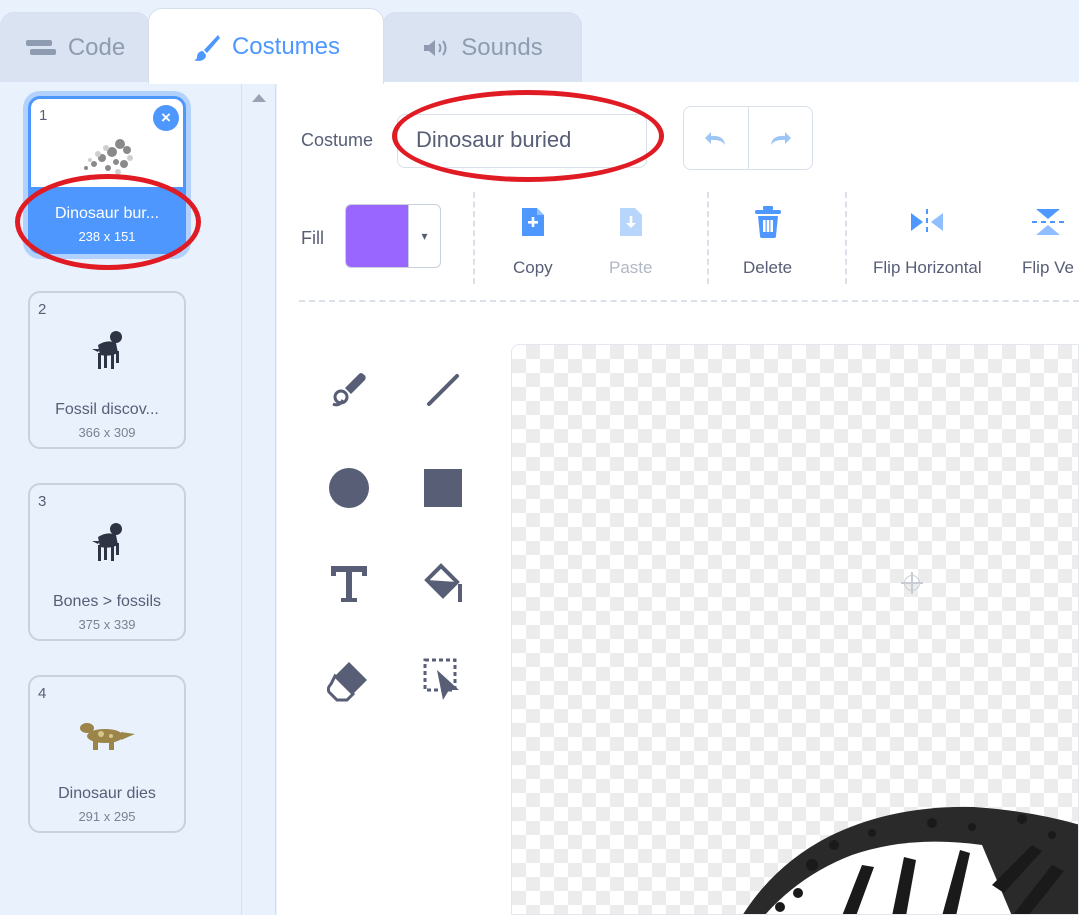  I want to click on flip-horizontal-button: Flip Horizontal, so click(927, 239).